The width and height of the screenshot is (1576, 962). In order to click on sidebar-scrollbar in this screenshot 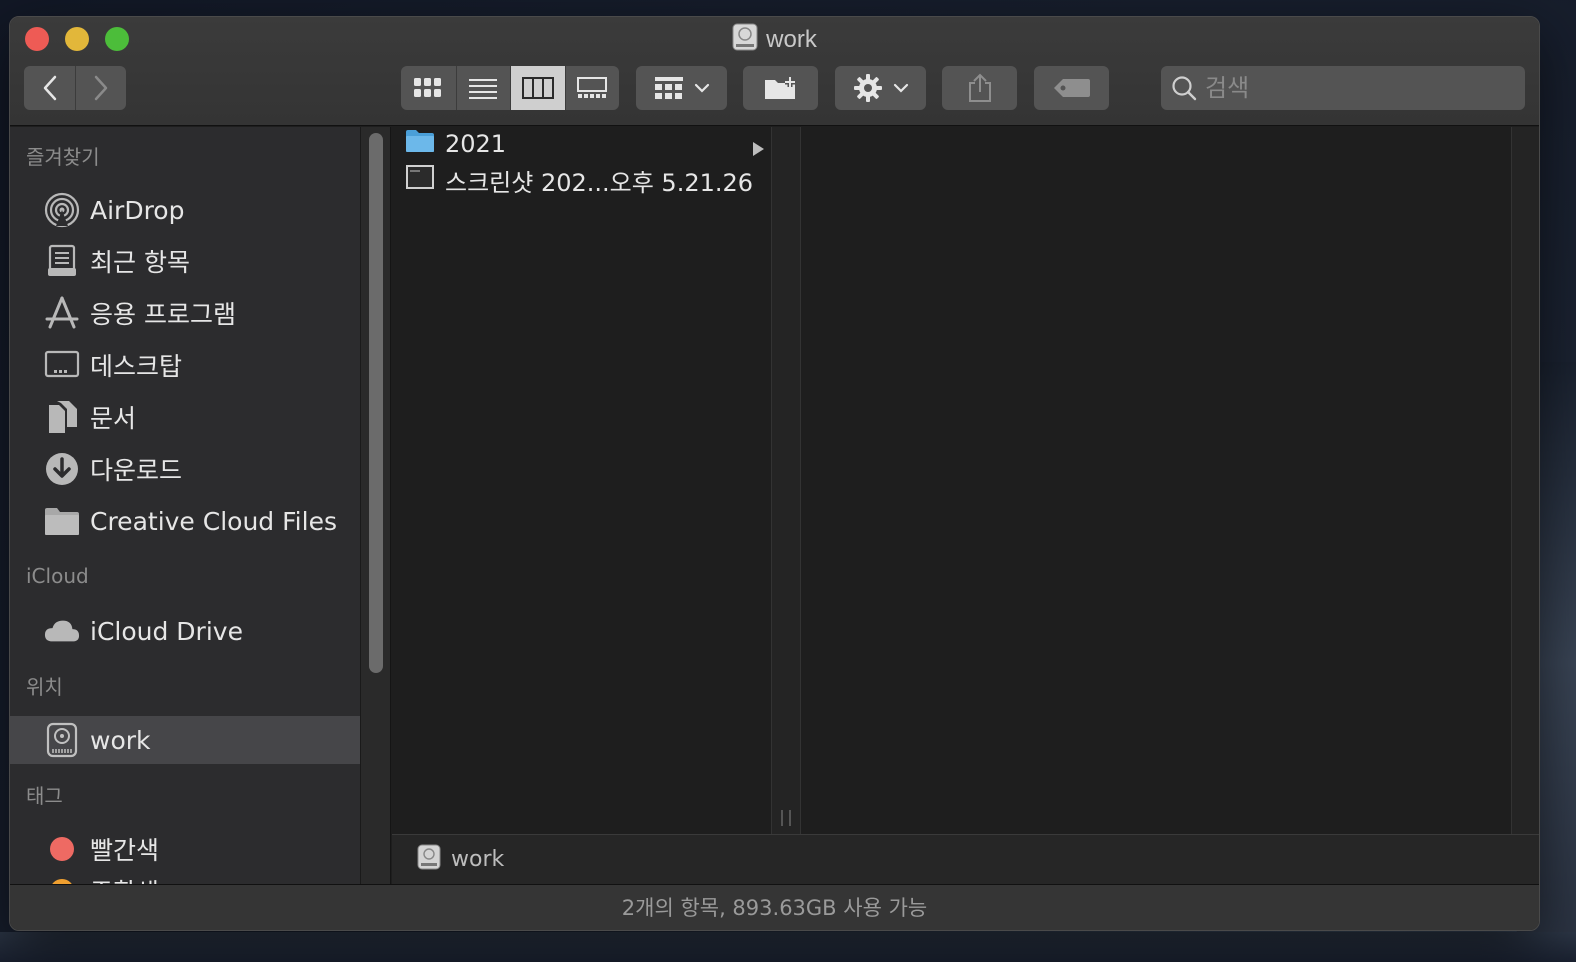, I will do `click(376, 505)`.